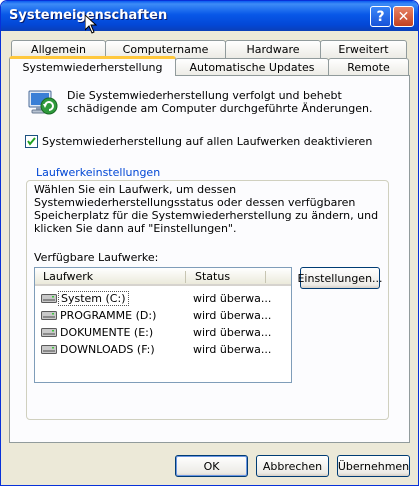 The height and width of the screenshot is (486, 419). I want to click on drive-settings-legend: Laufwerkeinstellungen, so click(98, 172).